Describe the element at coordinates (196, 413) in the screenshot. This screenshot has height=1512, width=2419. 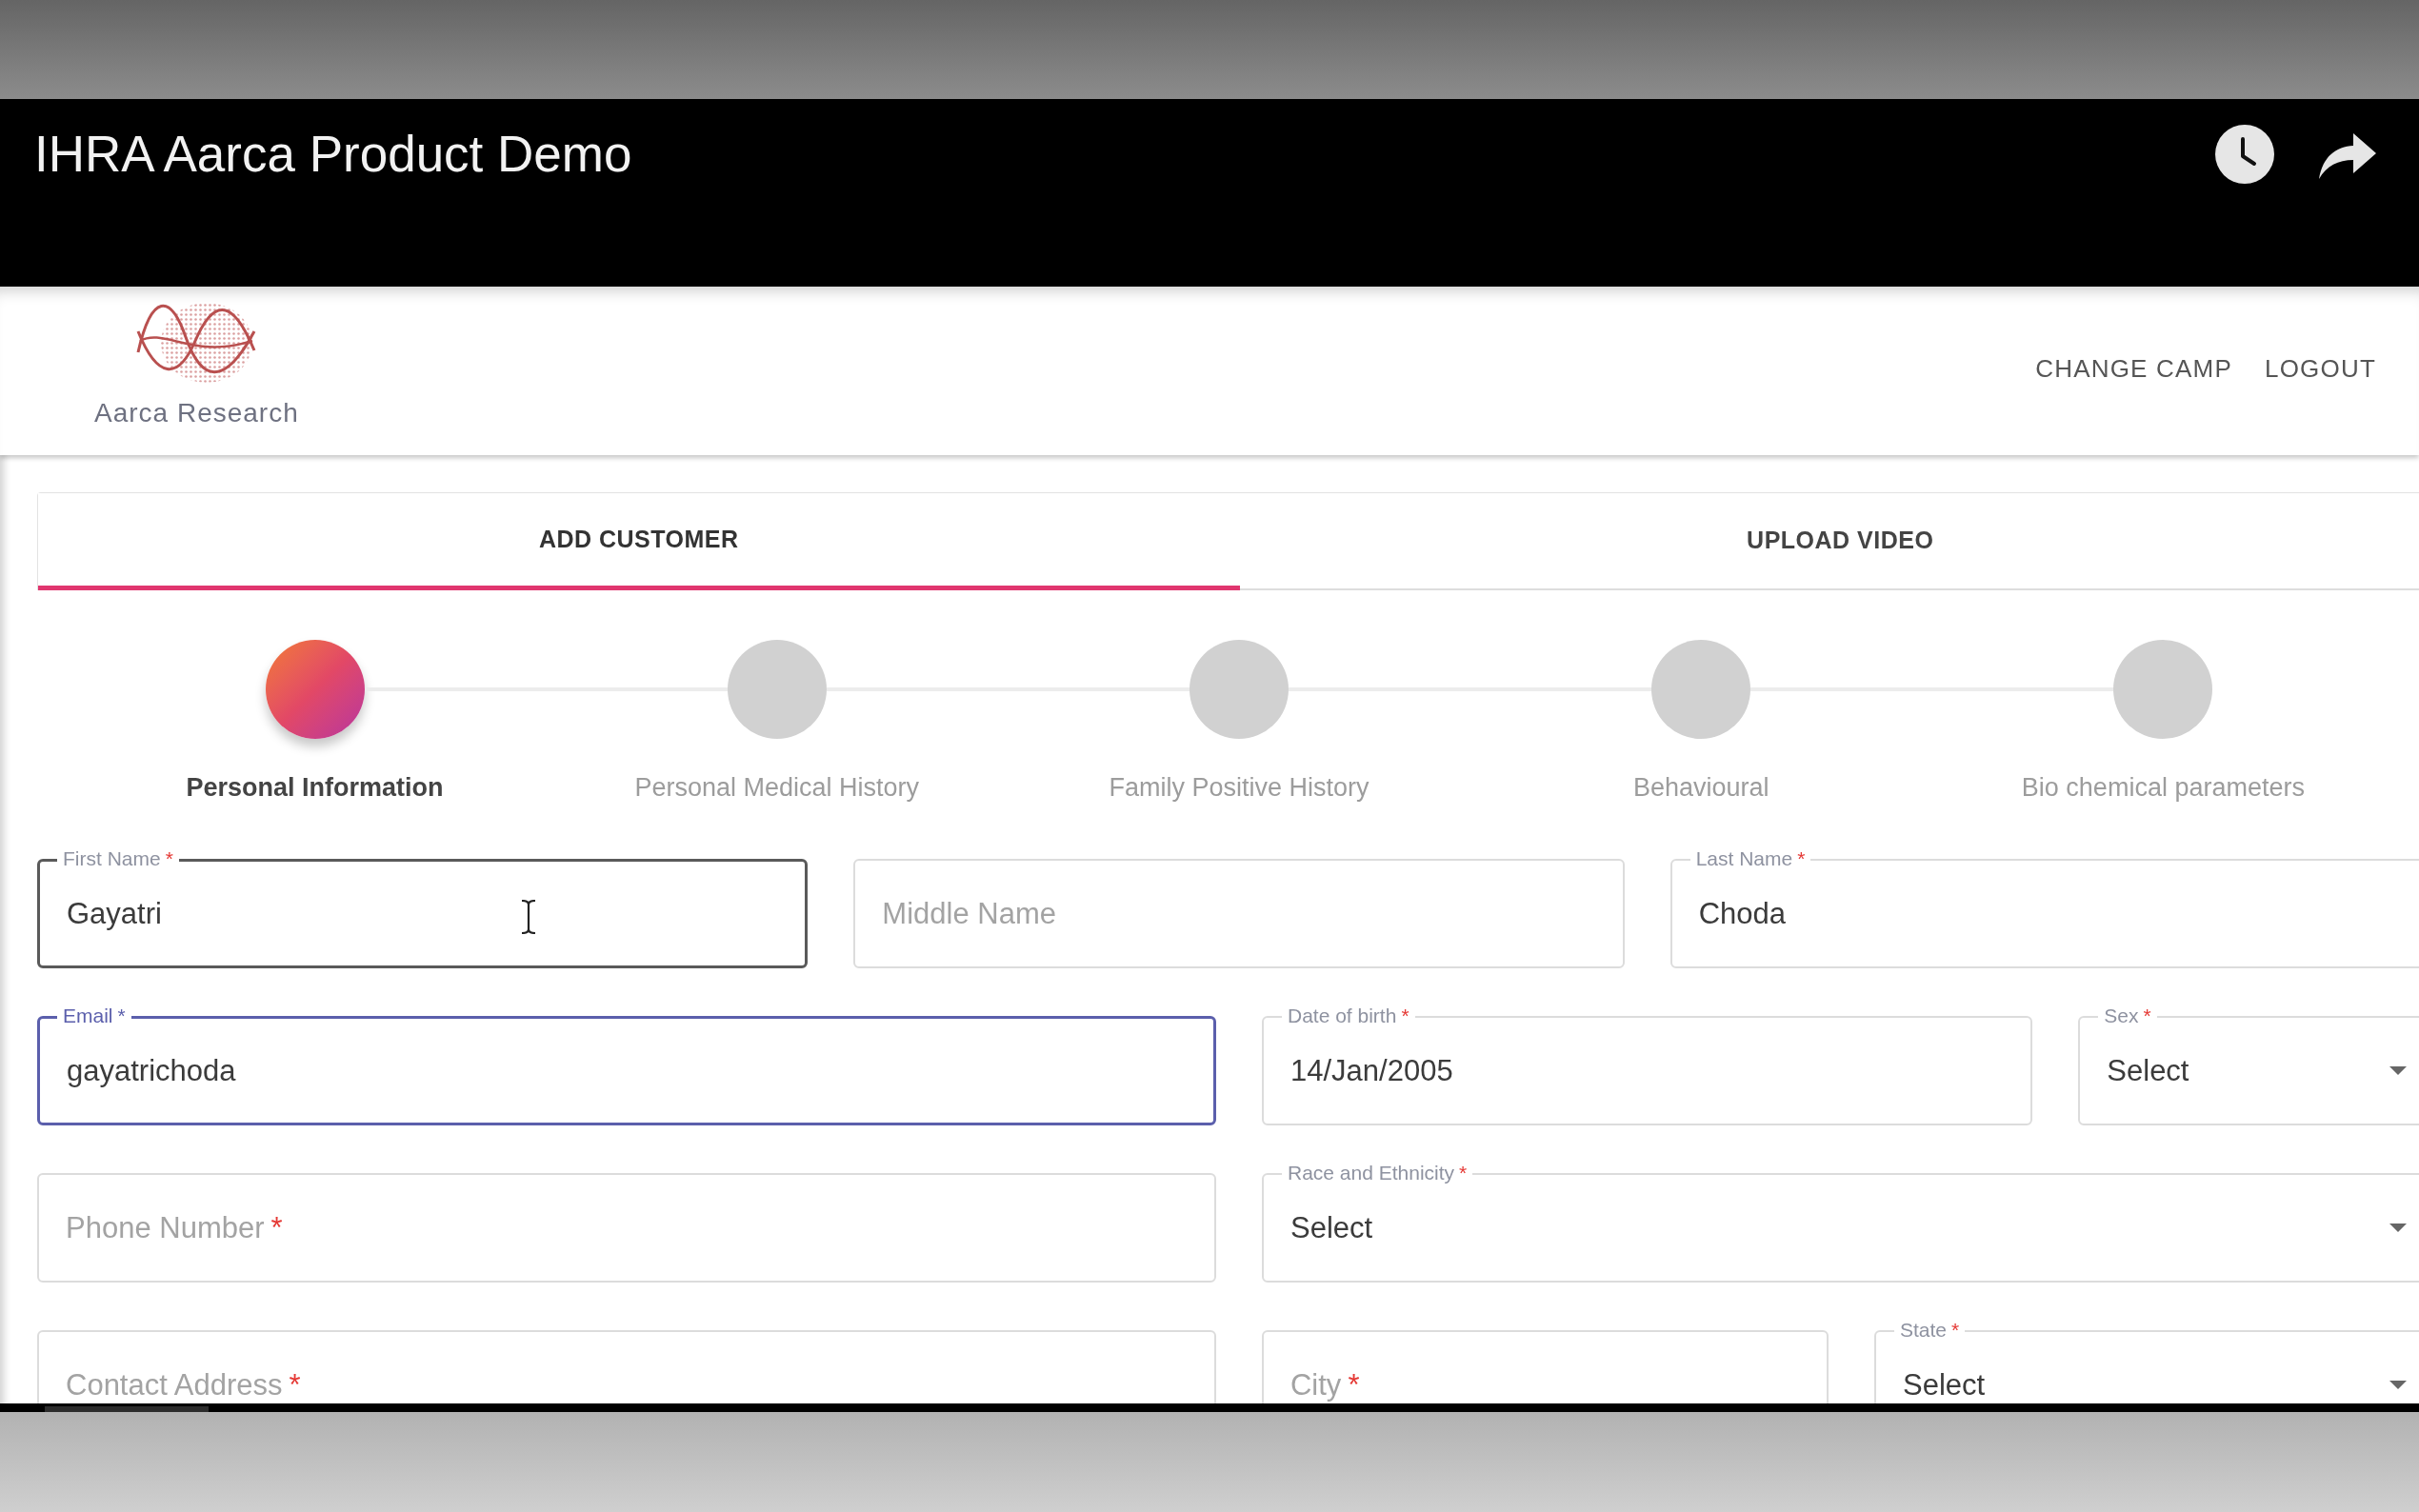
I see `logo-text: Aarca Research` at that location.